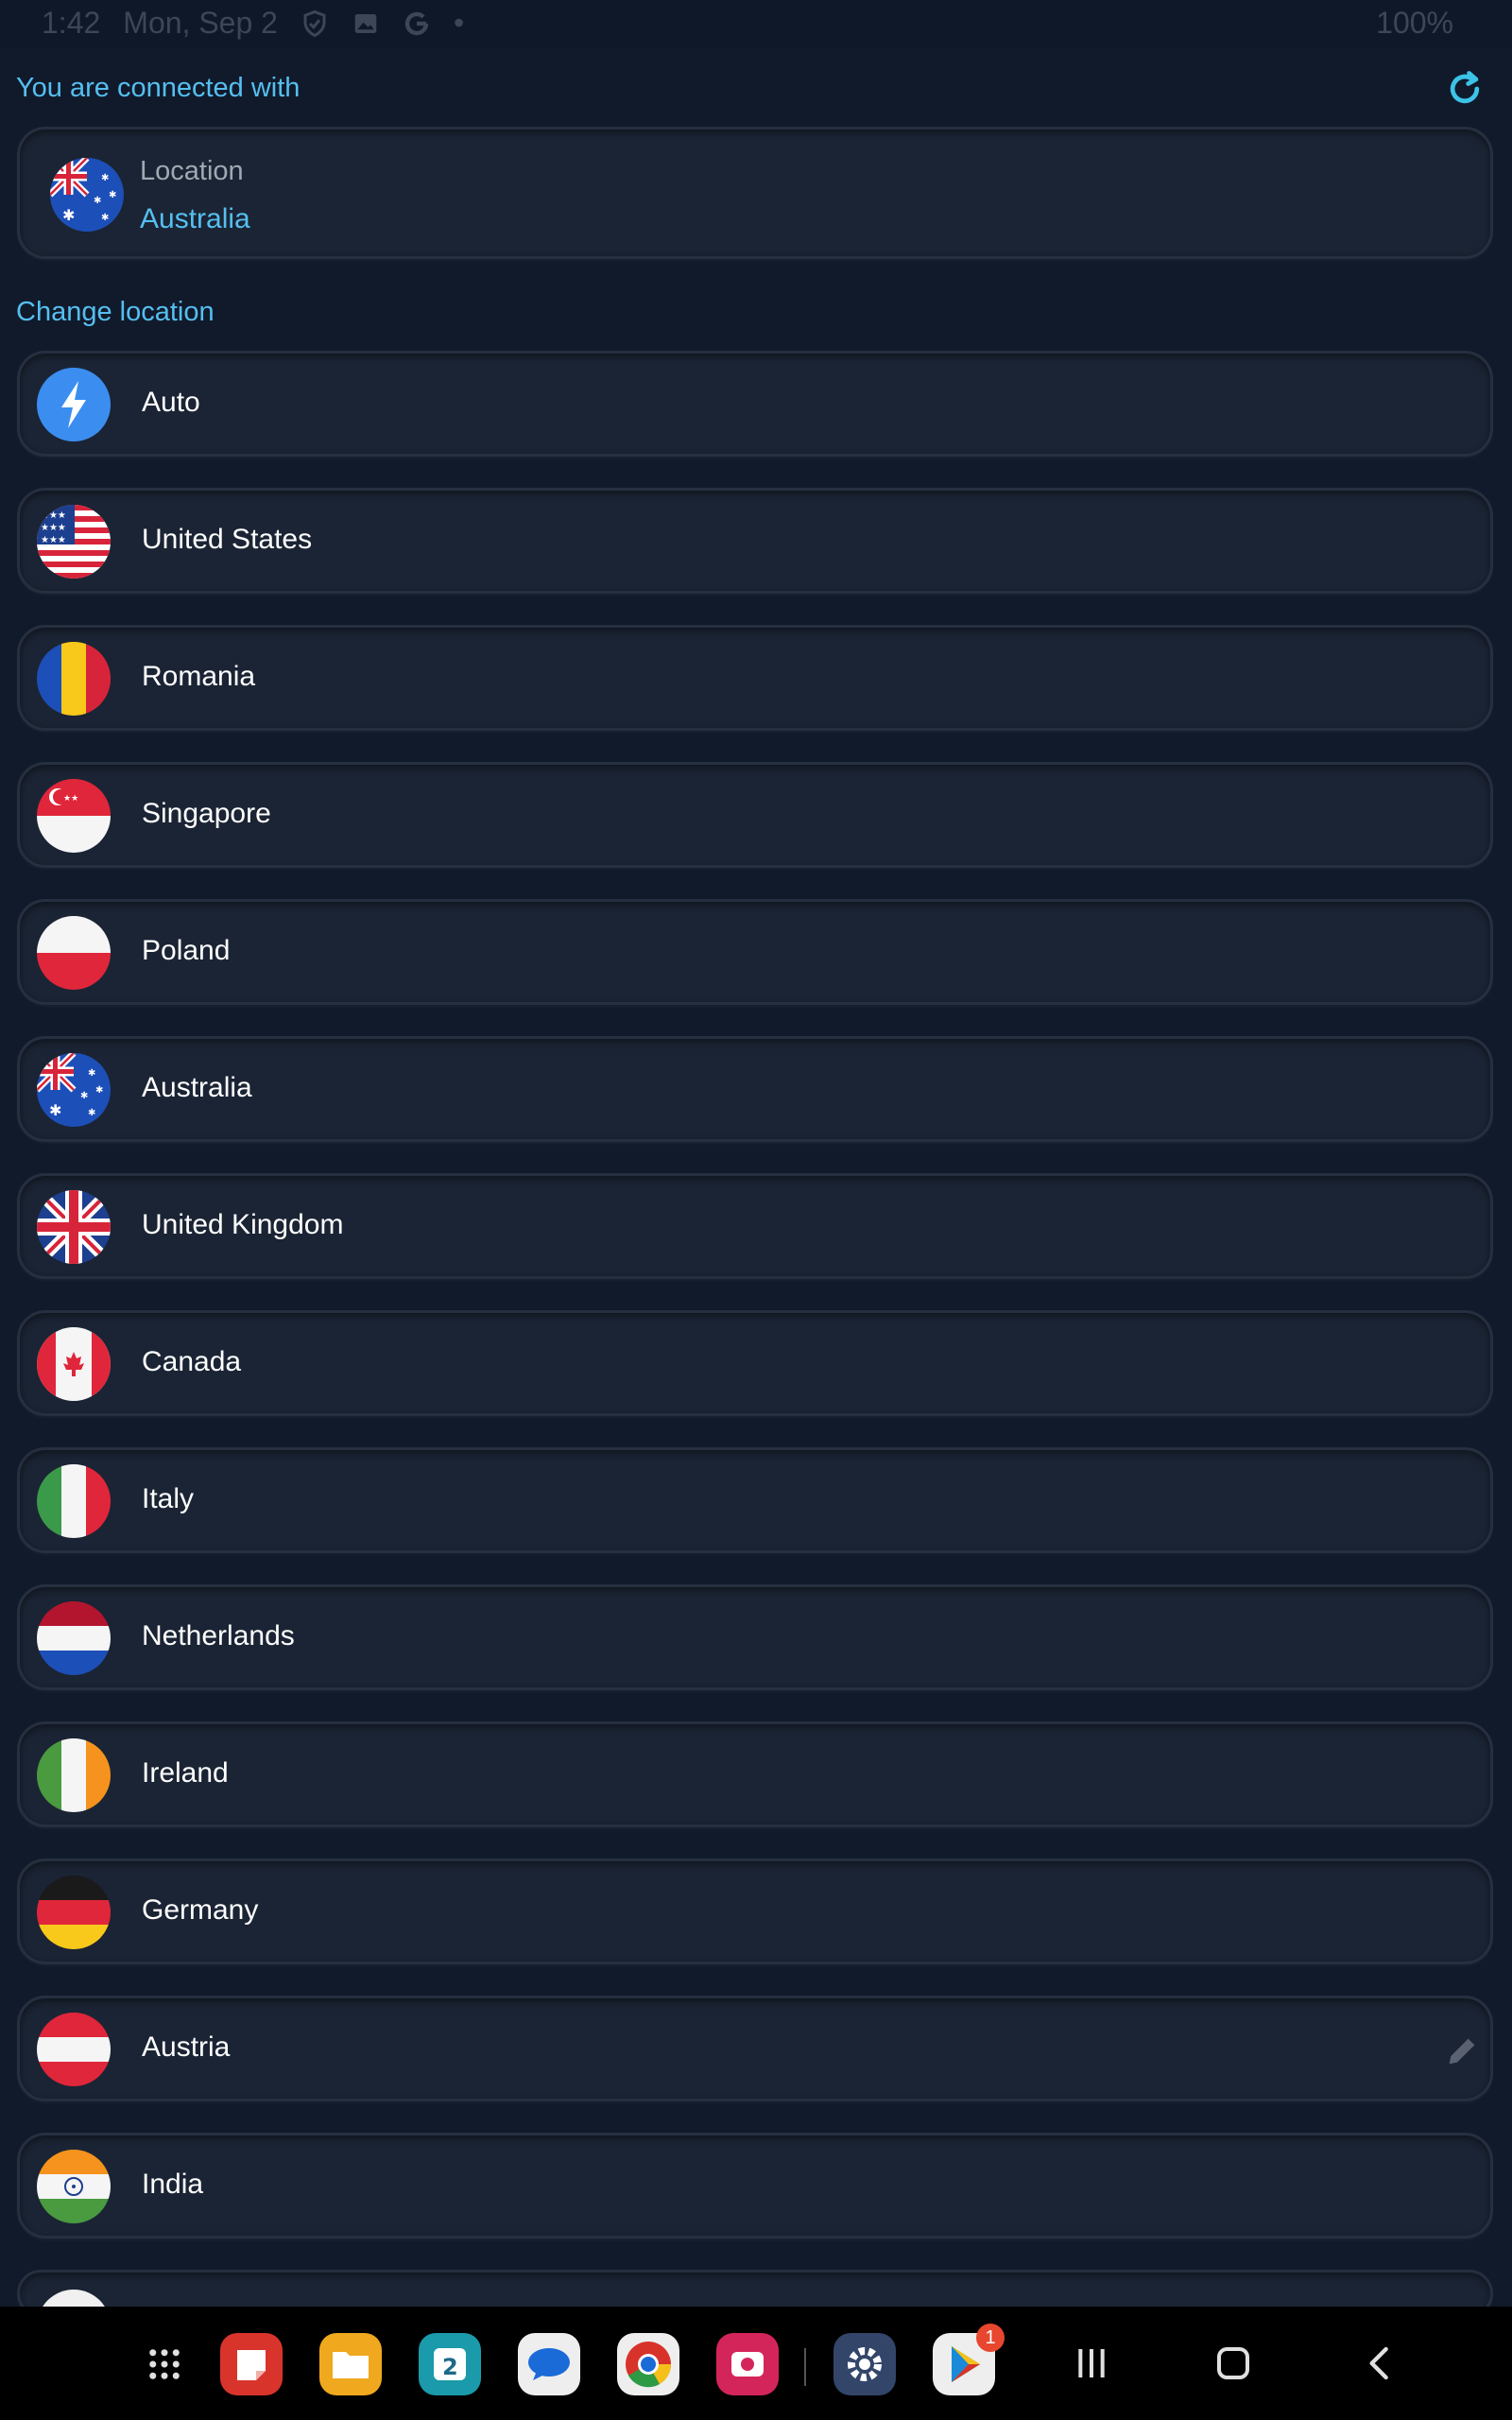 This screenshot has width=1512, height=2420. Describe the element at coordinates (186, 2047) in the screenshot. I see `location-label: Austria` at that location.